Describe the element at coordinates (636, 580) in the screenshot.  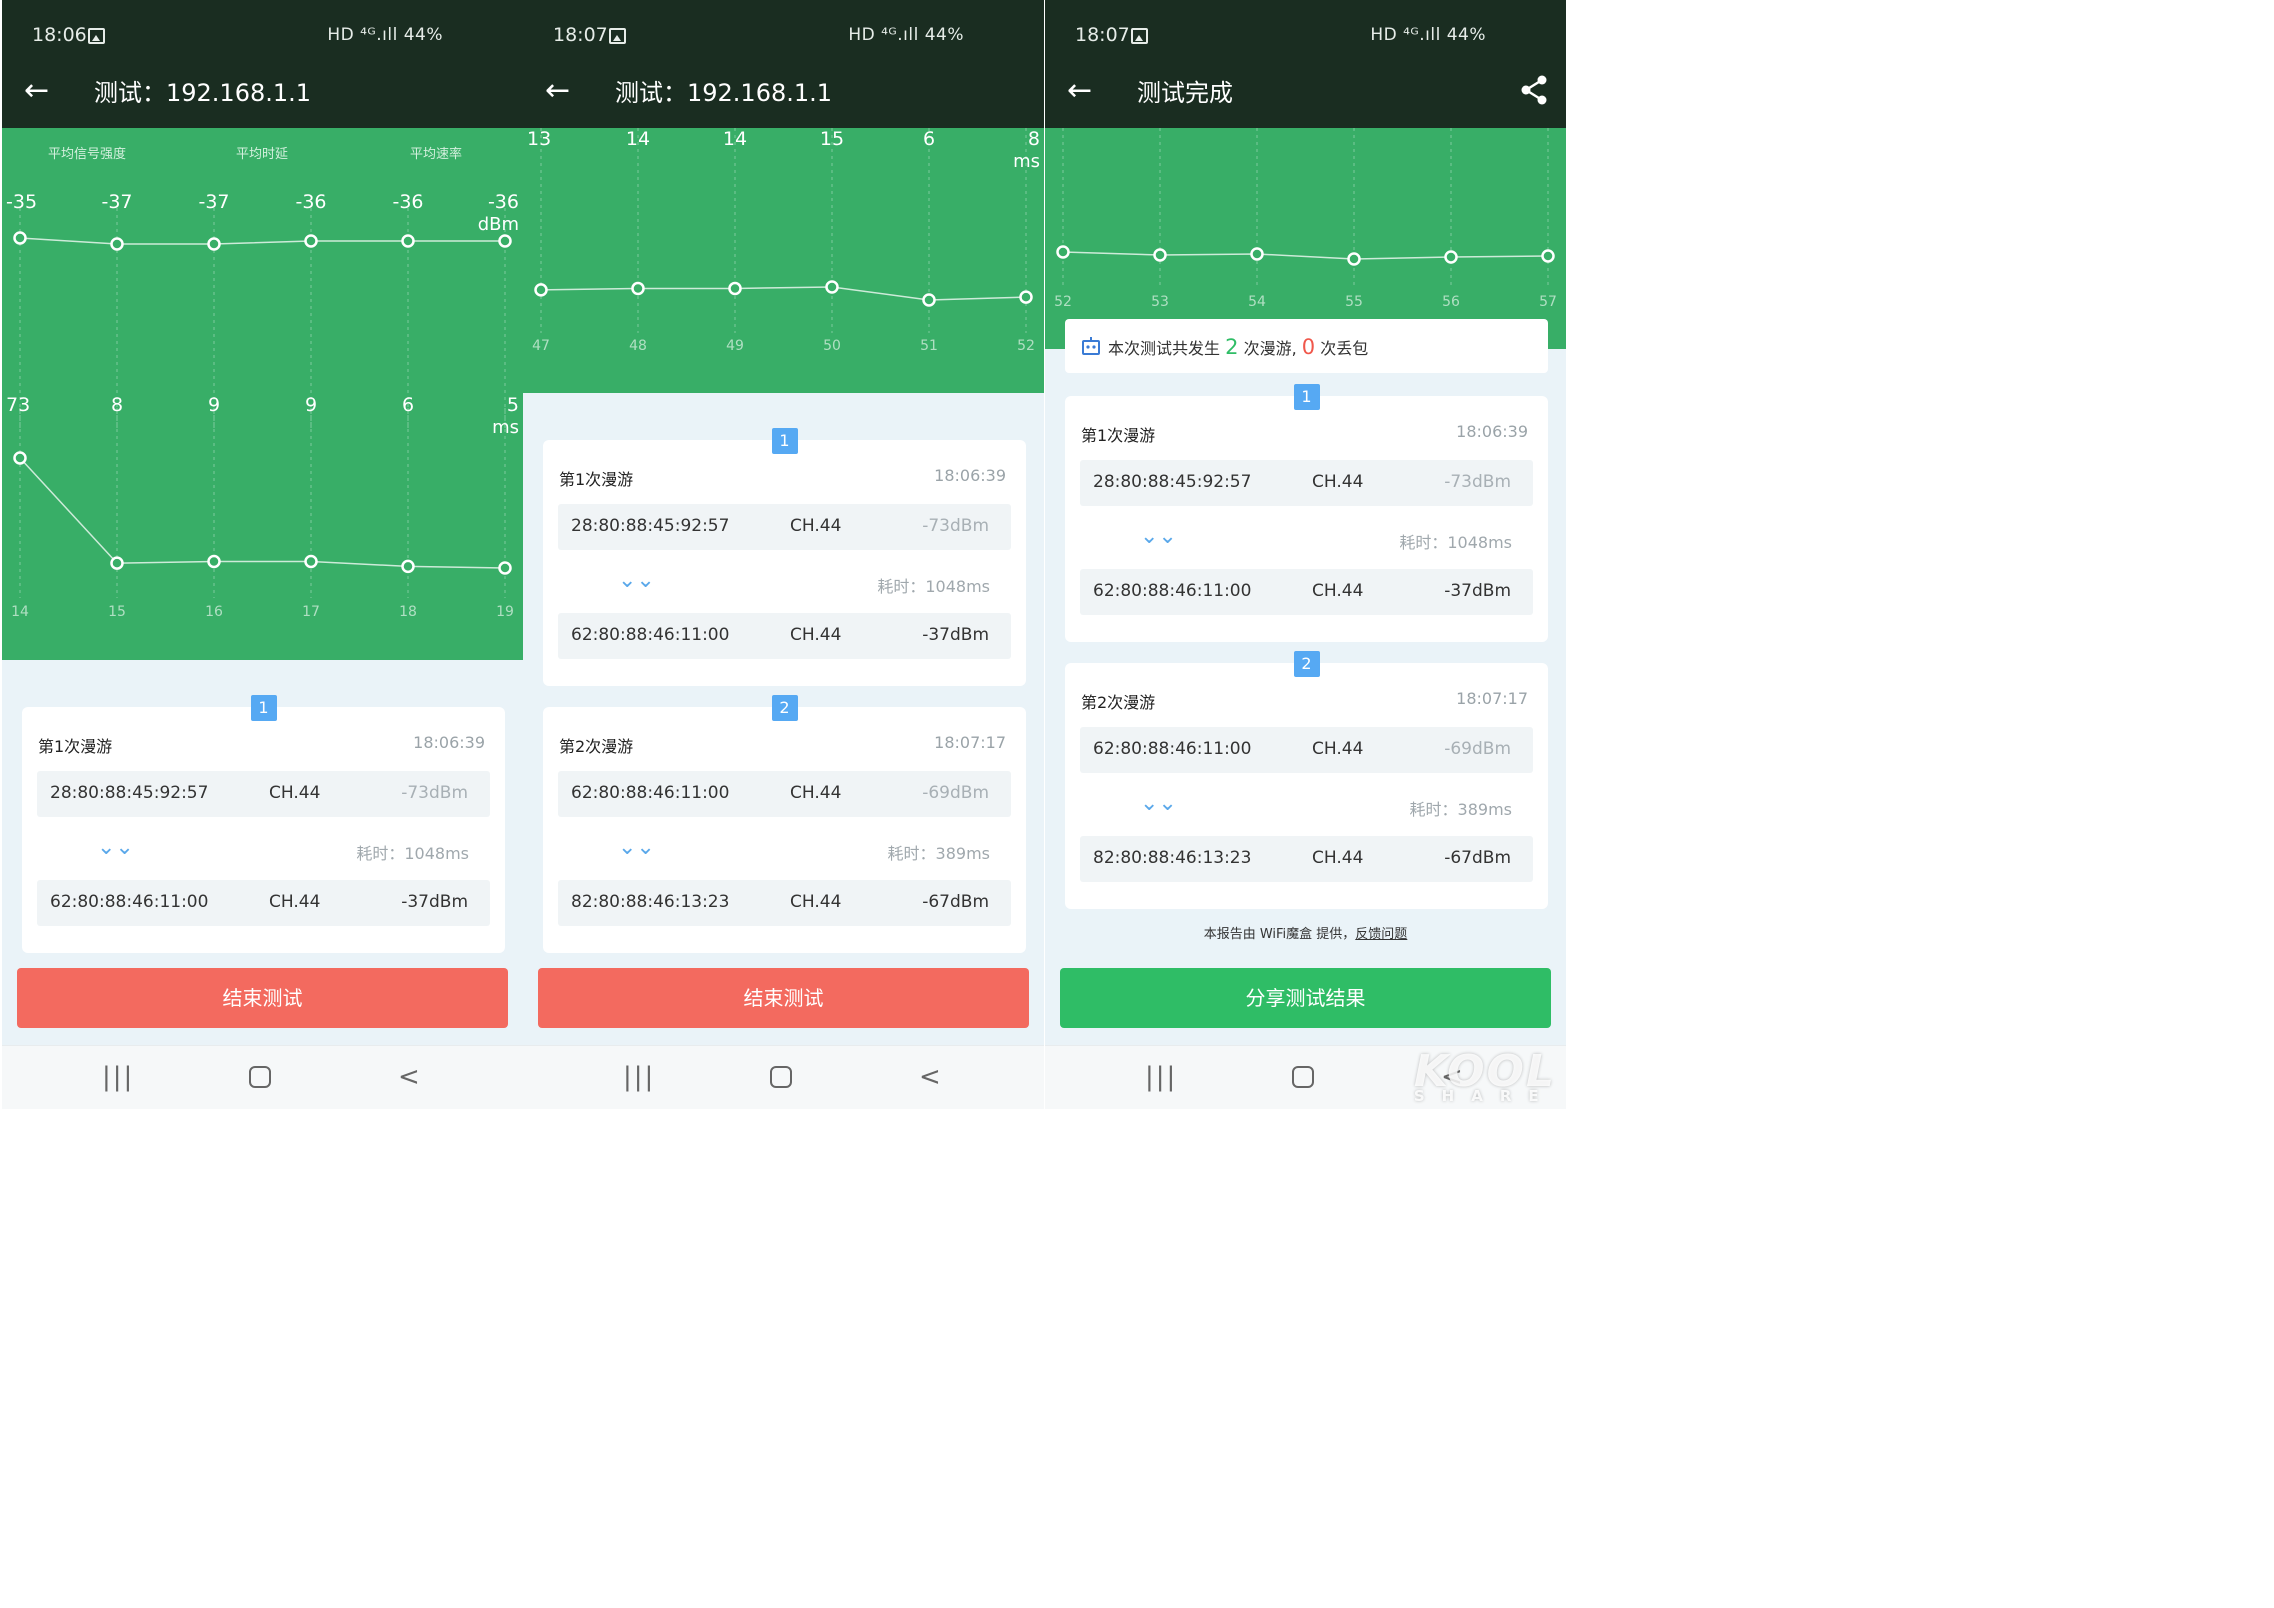
I see `double-chevron-down-icon: ⌄⌄` at that location.